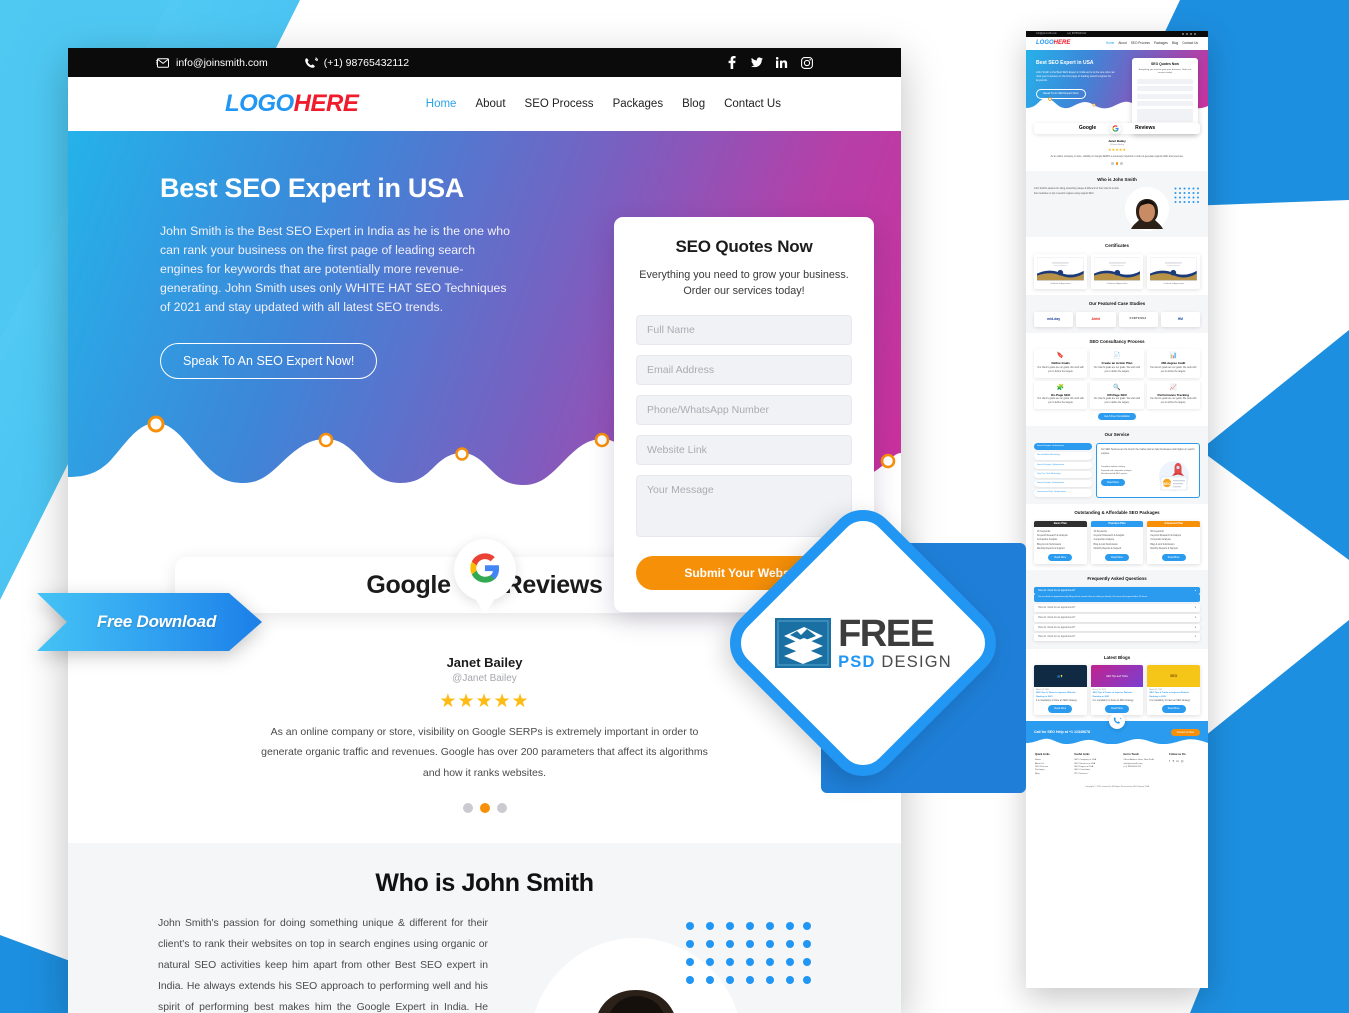 This screenshot has width=1349, height=1013. Describe the element at coordinates (1165, 115) in the screenshot. I see `thumb-form-message` at that location.